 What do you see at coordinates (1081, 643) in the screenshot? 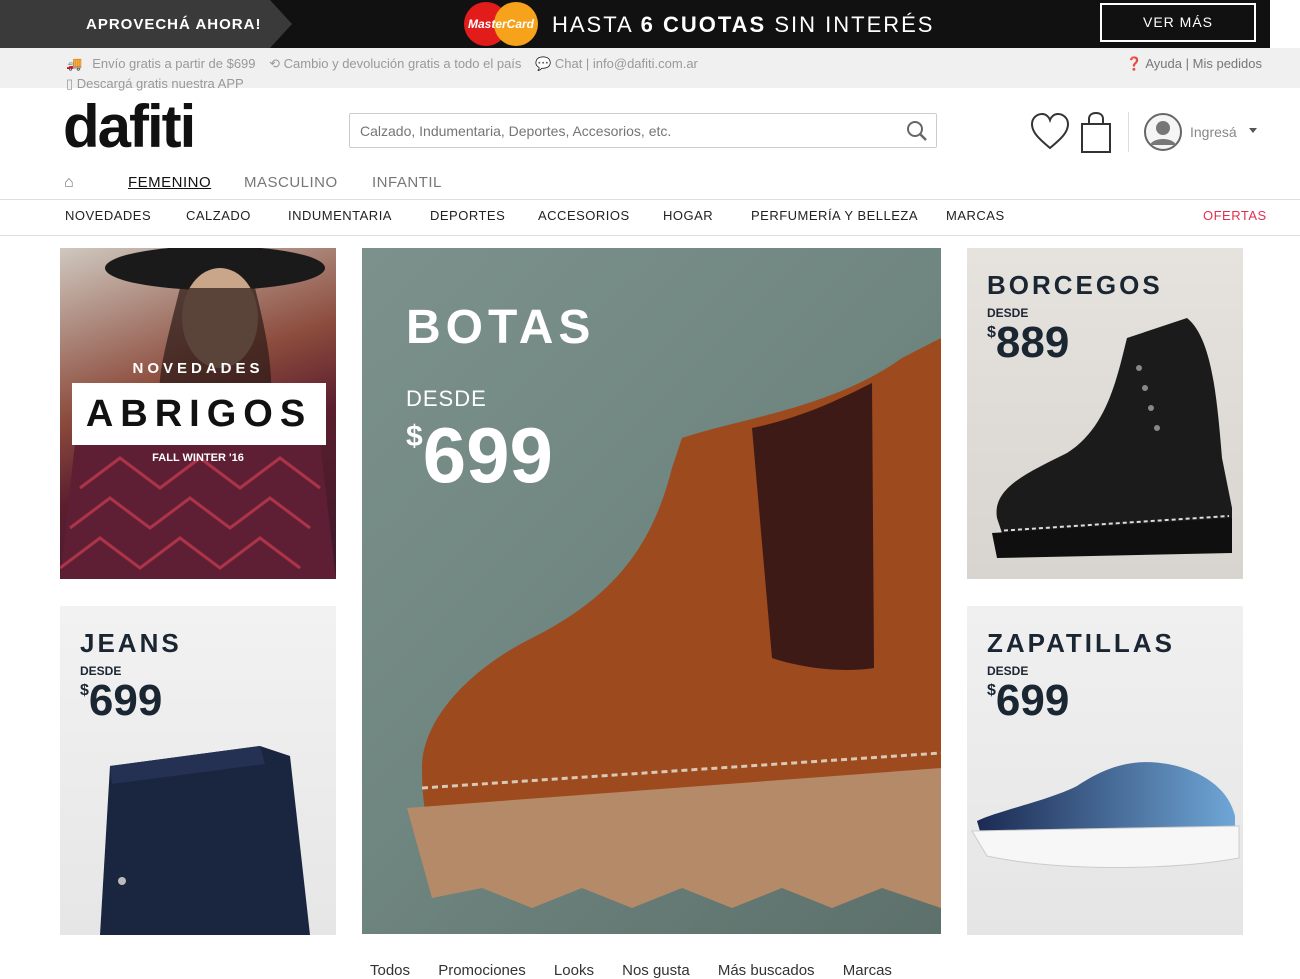
I see `zapatillas-title: ZAPATILLAS` at bounding box center [1081, 643].